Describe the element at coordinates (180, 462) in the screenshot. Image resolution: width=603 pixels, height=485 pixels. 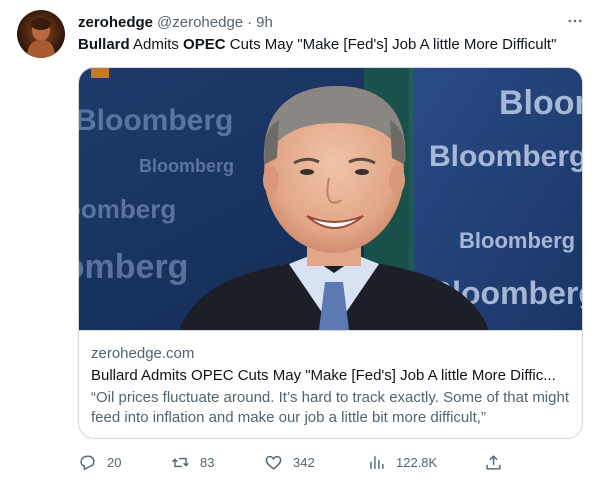
I see `retweet-icon` at that location.